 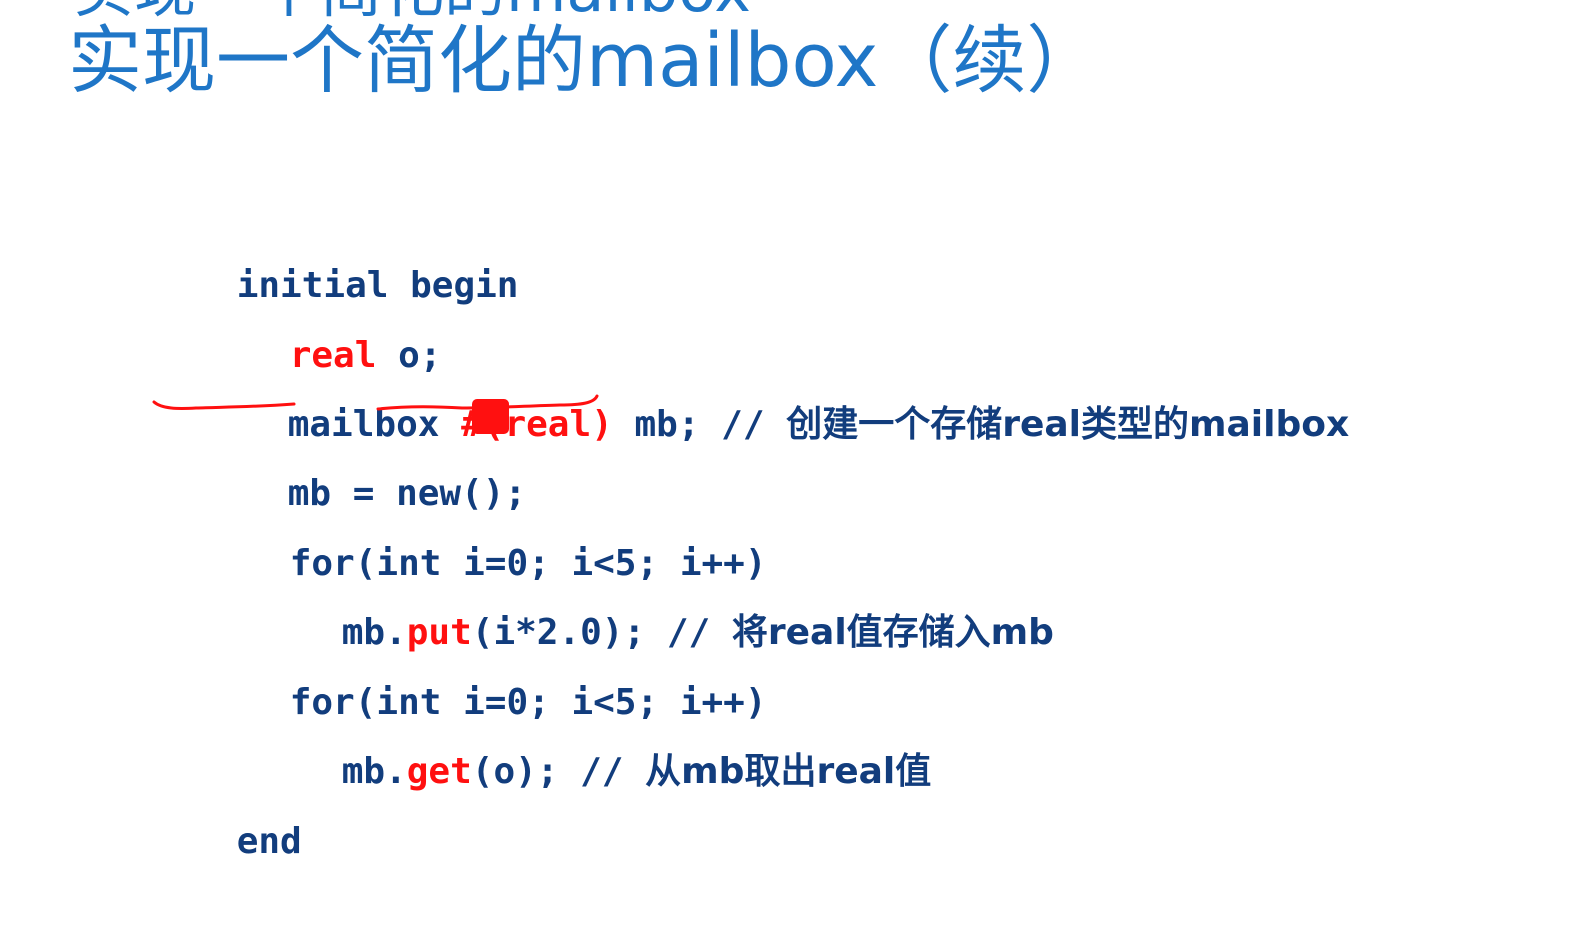 I want to click on code-line-get-value: mb.get(o); // 从mb取出real值, so click(x=593, y=772).